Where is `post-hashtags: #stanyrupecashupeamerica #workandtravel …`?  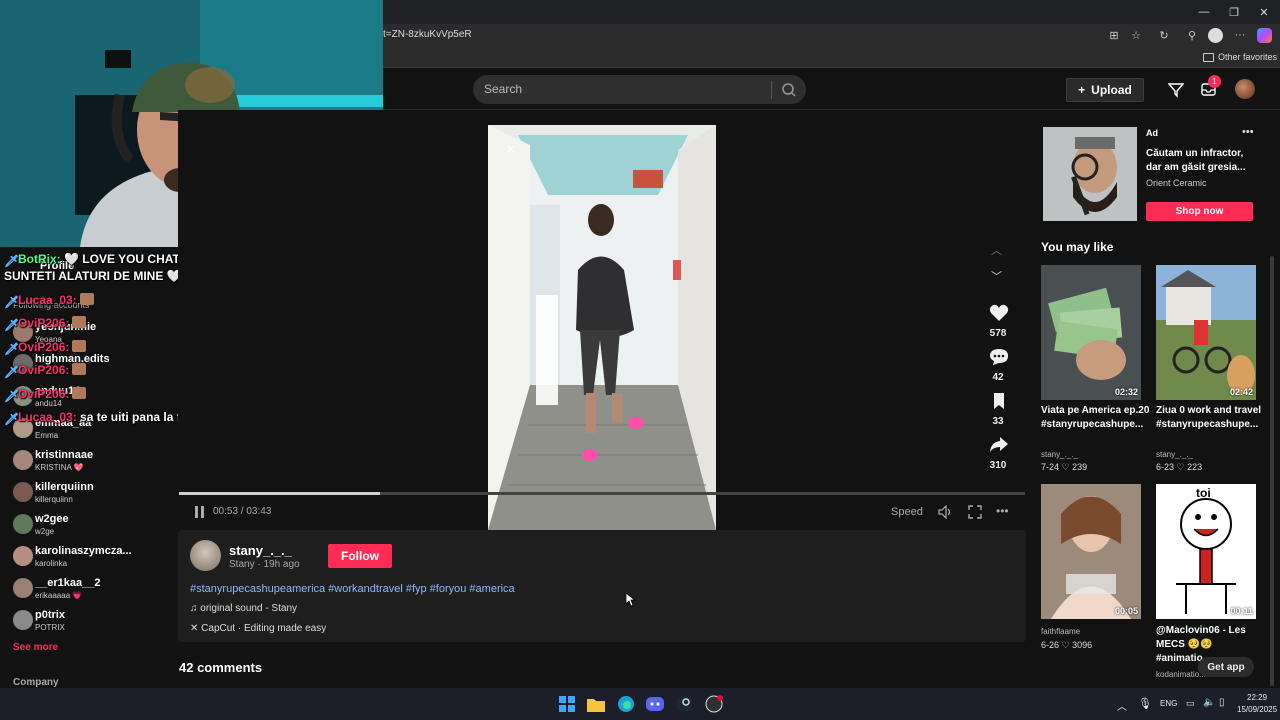
post-hashtags: #stanyrupecashupeamerica #workandtravel … is located at coordinates (352, 589).